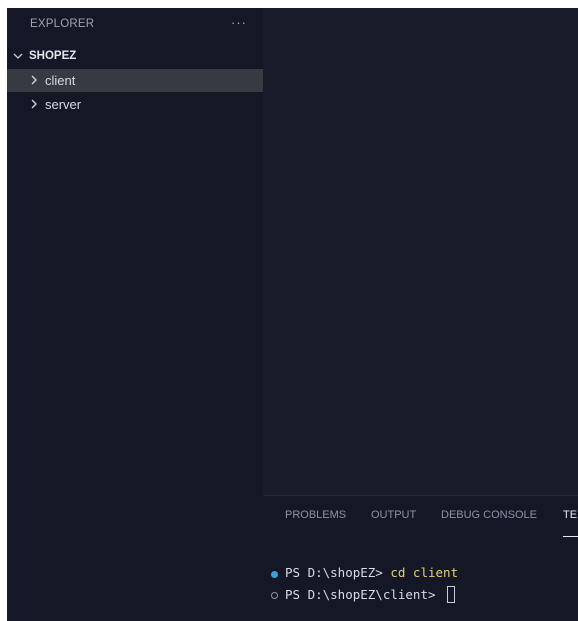  Describe the element at coordinates (451, 594) in the screenshot. I see `terminal-cursor` at that location.